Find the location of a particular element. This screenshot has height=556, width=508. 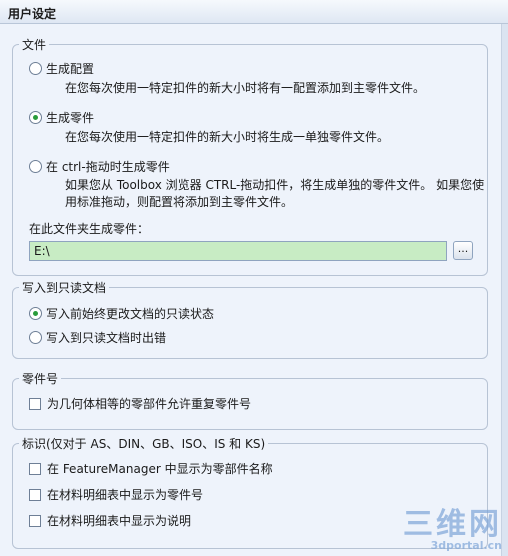

bom-part-number-option: 在材料明细表中显示为零件号 is located at coordinates (116, 494).